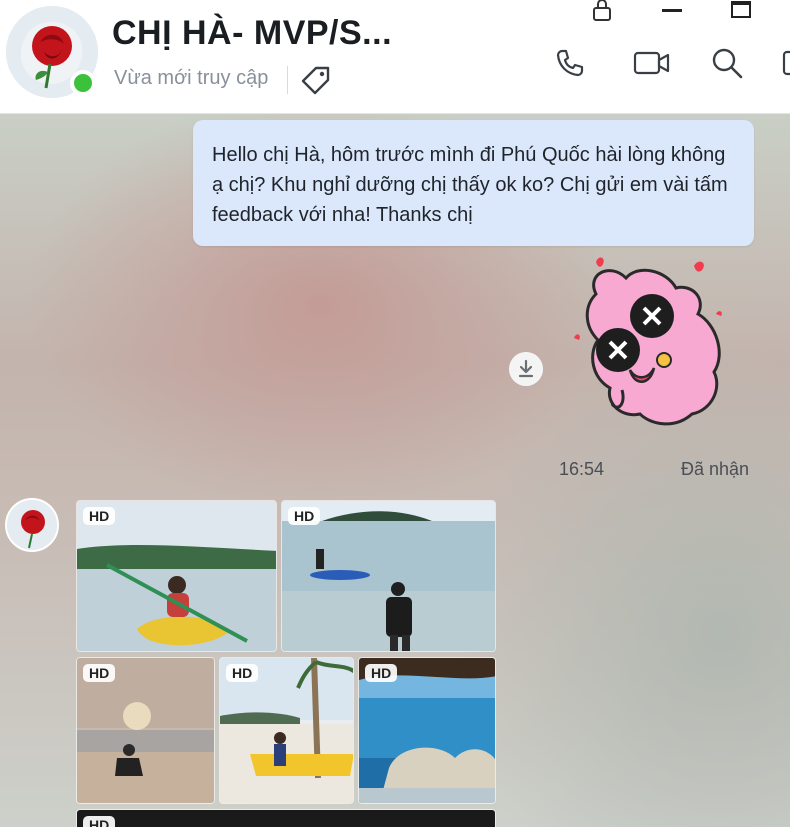 This screenshot has width=790, height=827. Describe the element at coordinates (602, 11) in the screenshot. I see `lock-icon` at that location.